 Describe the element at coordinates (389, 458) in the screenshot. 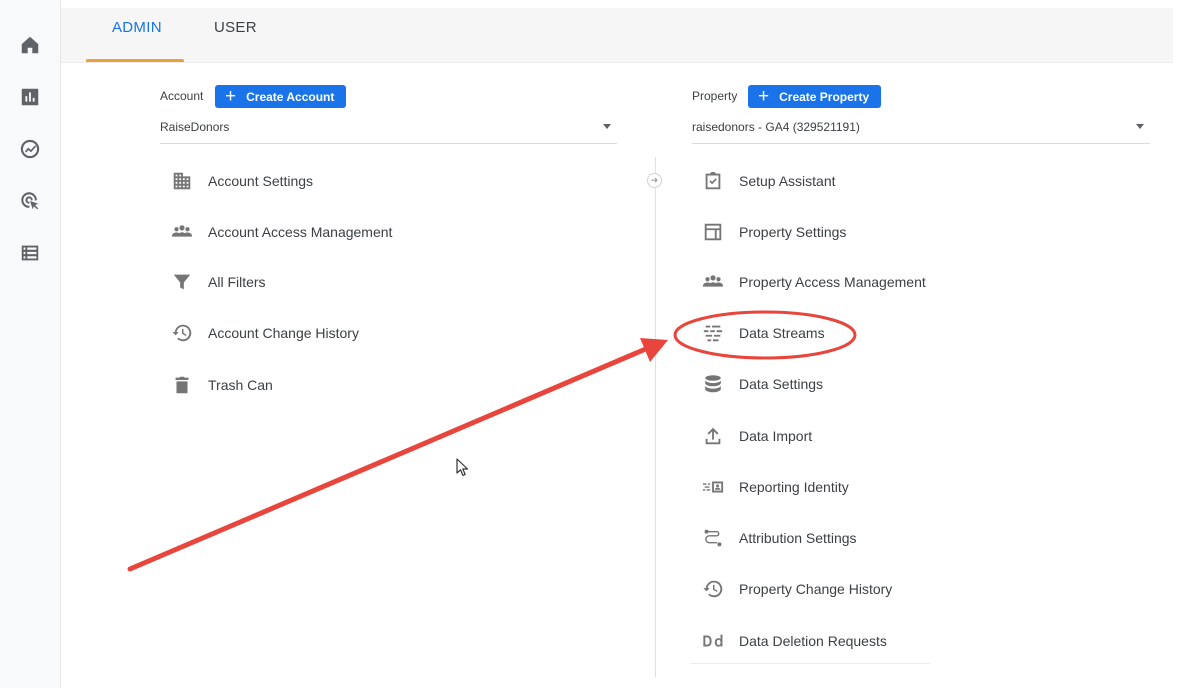

I see `annotation-arrow-line` at that location.